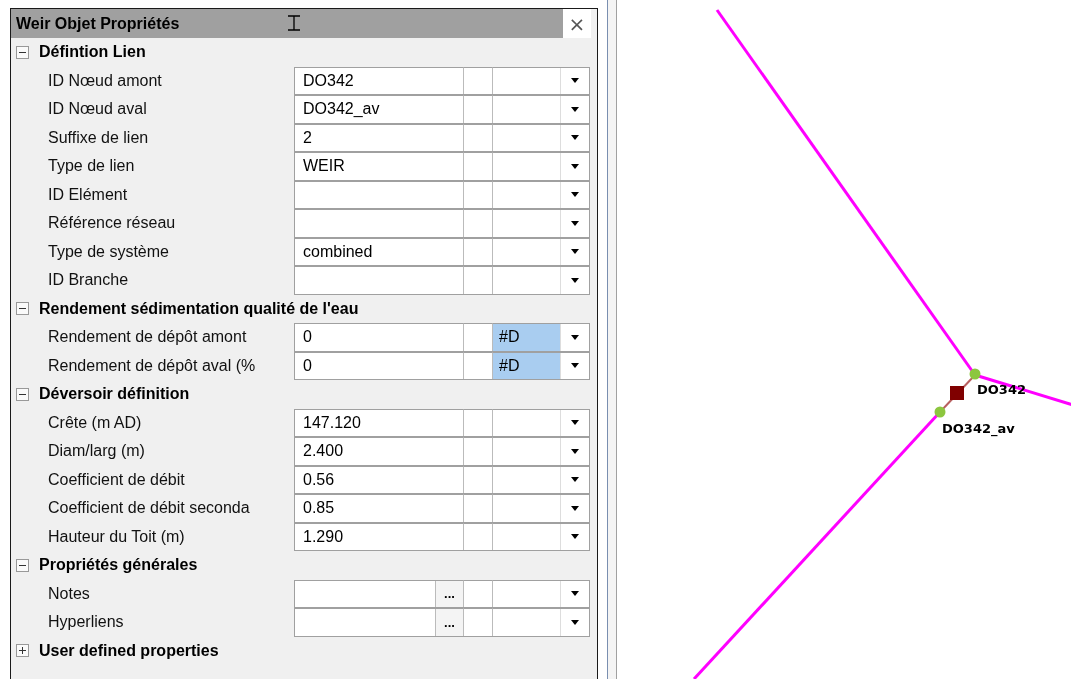  Describe the element at coordinates (112, 223) in the screenshot. I see `property-label: Référence réseau` at that location.